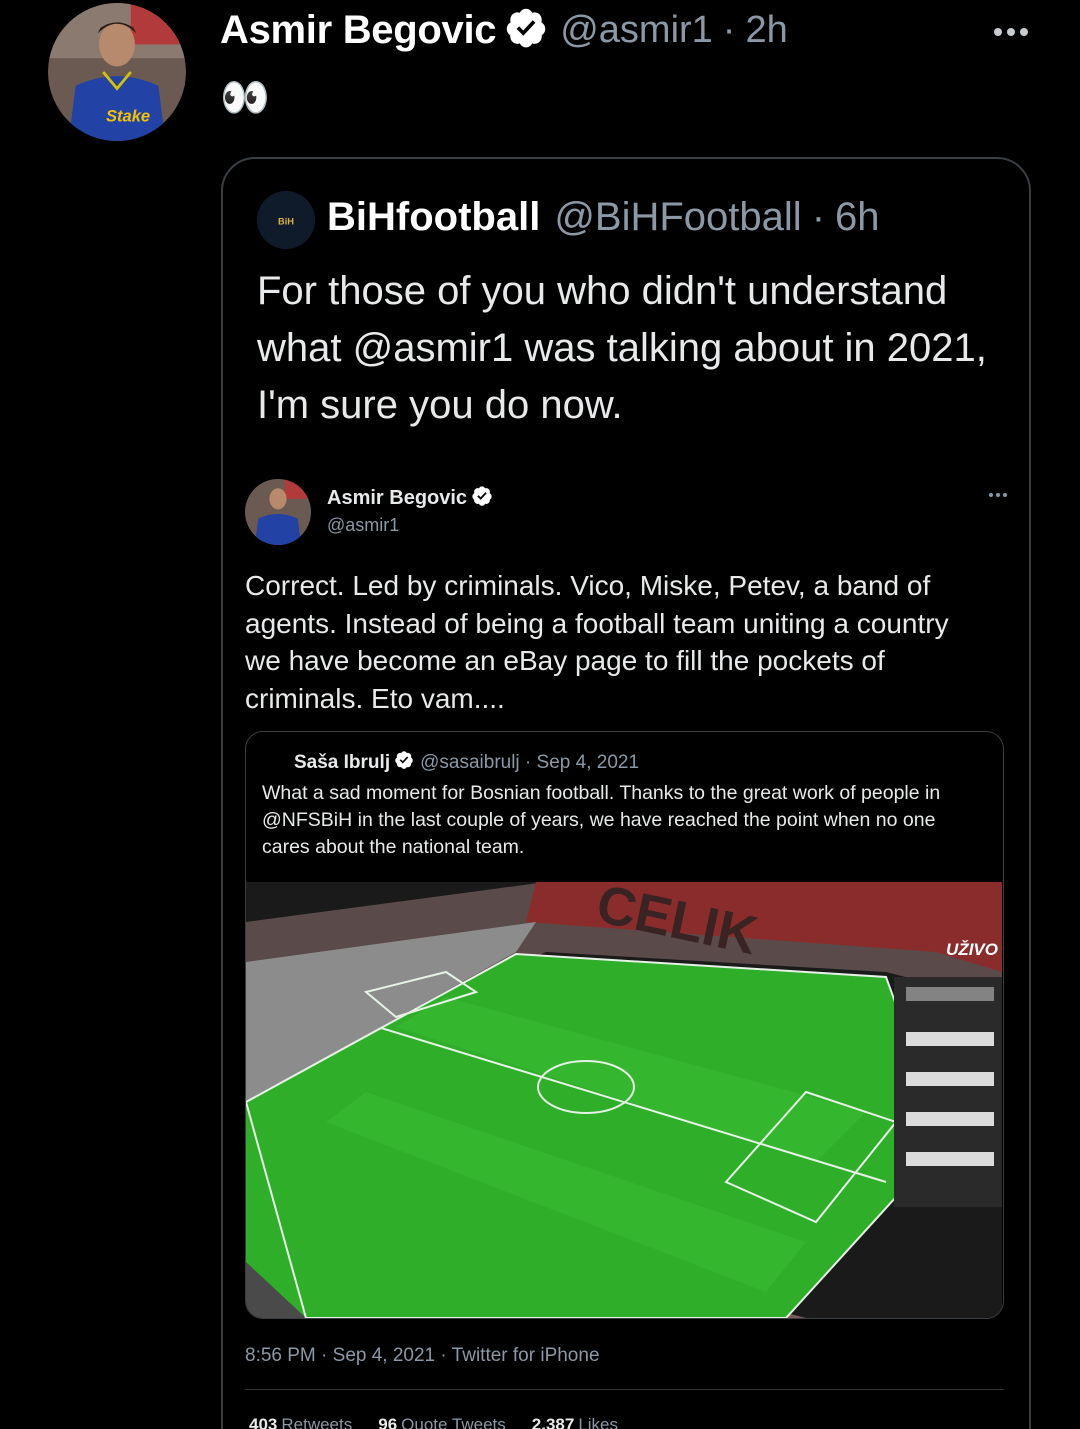  Describe the element at coordinates (530, 762) in the screenshot. I see `inner-author-handle: @sasaibrulj · Sep 4, 2021` at that location.